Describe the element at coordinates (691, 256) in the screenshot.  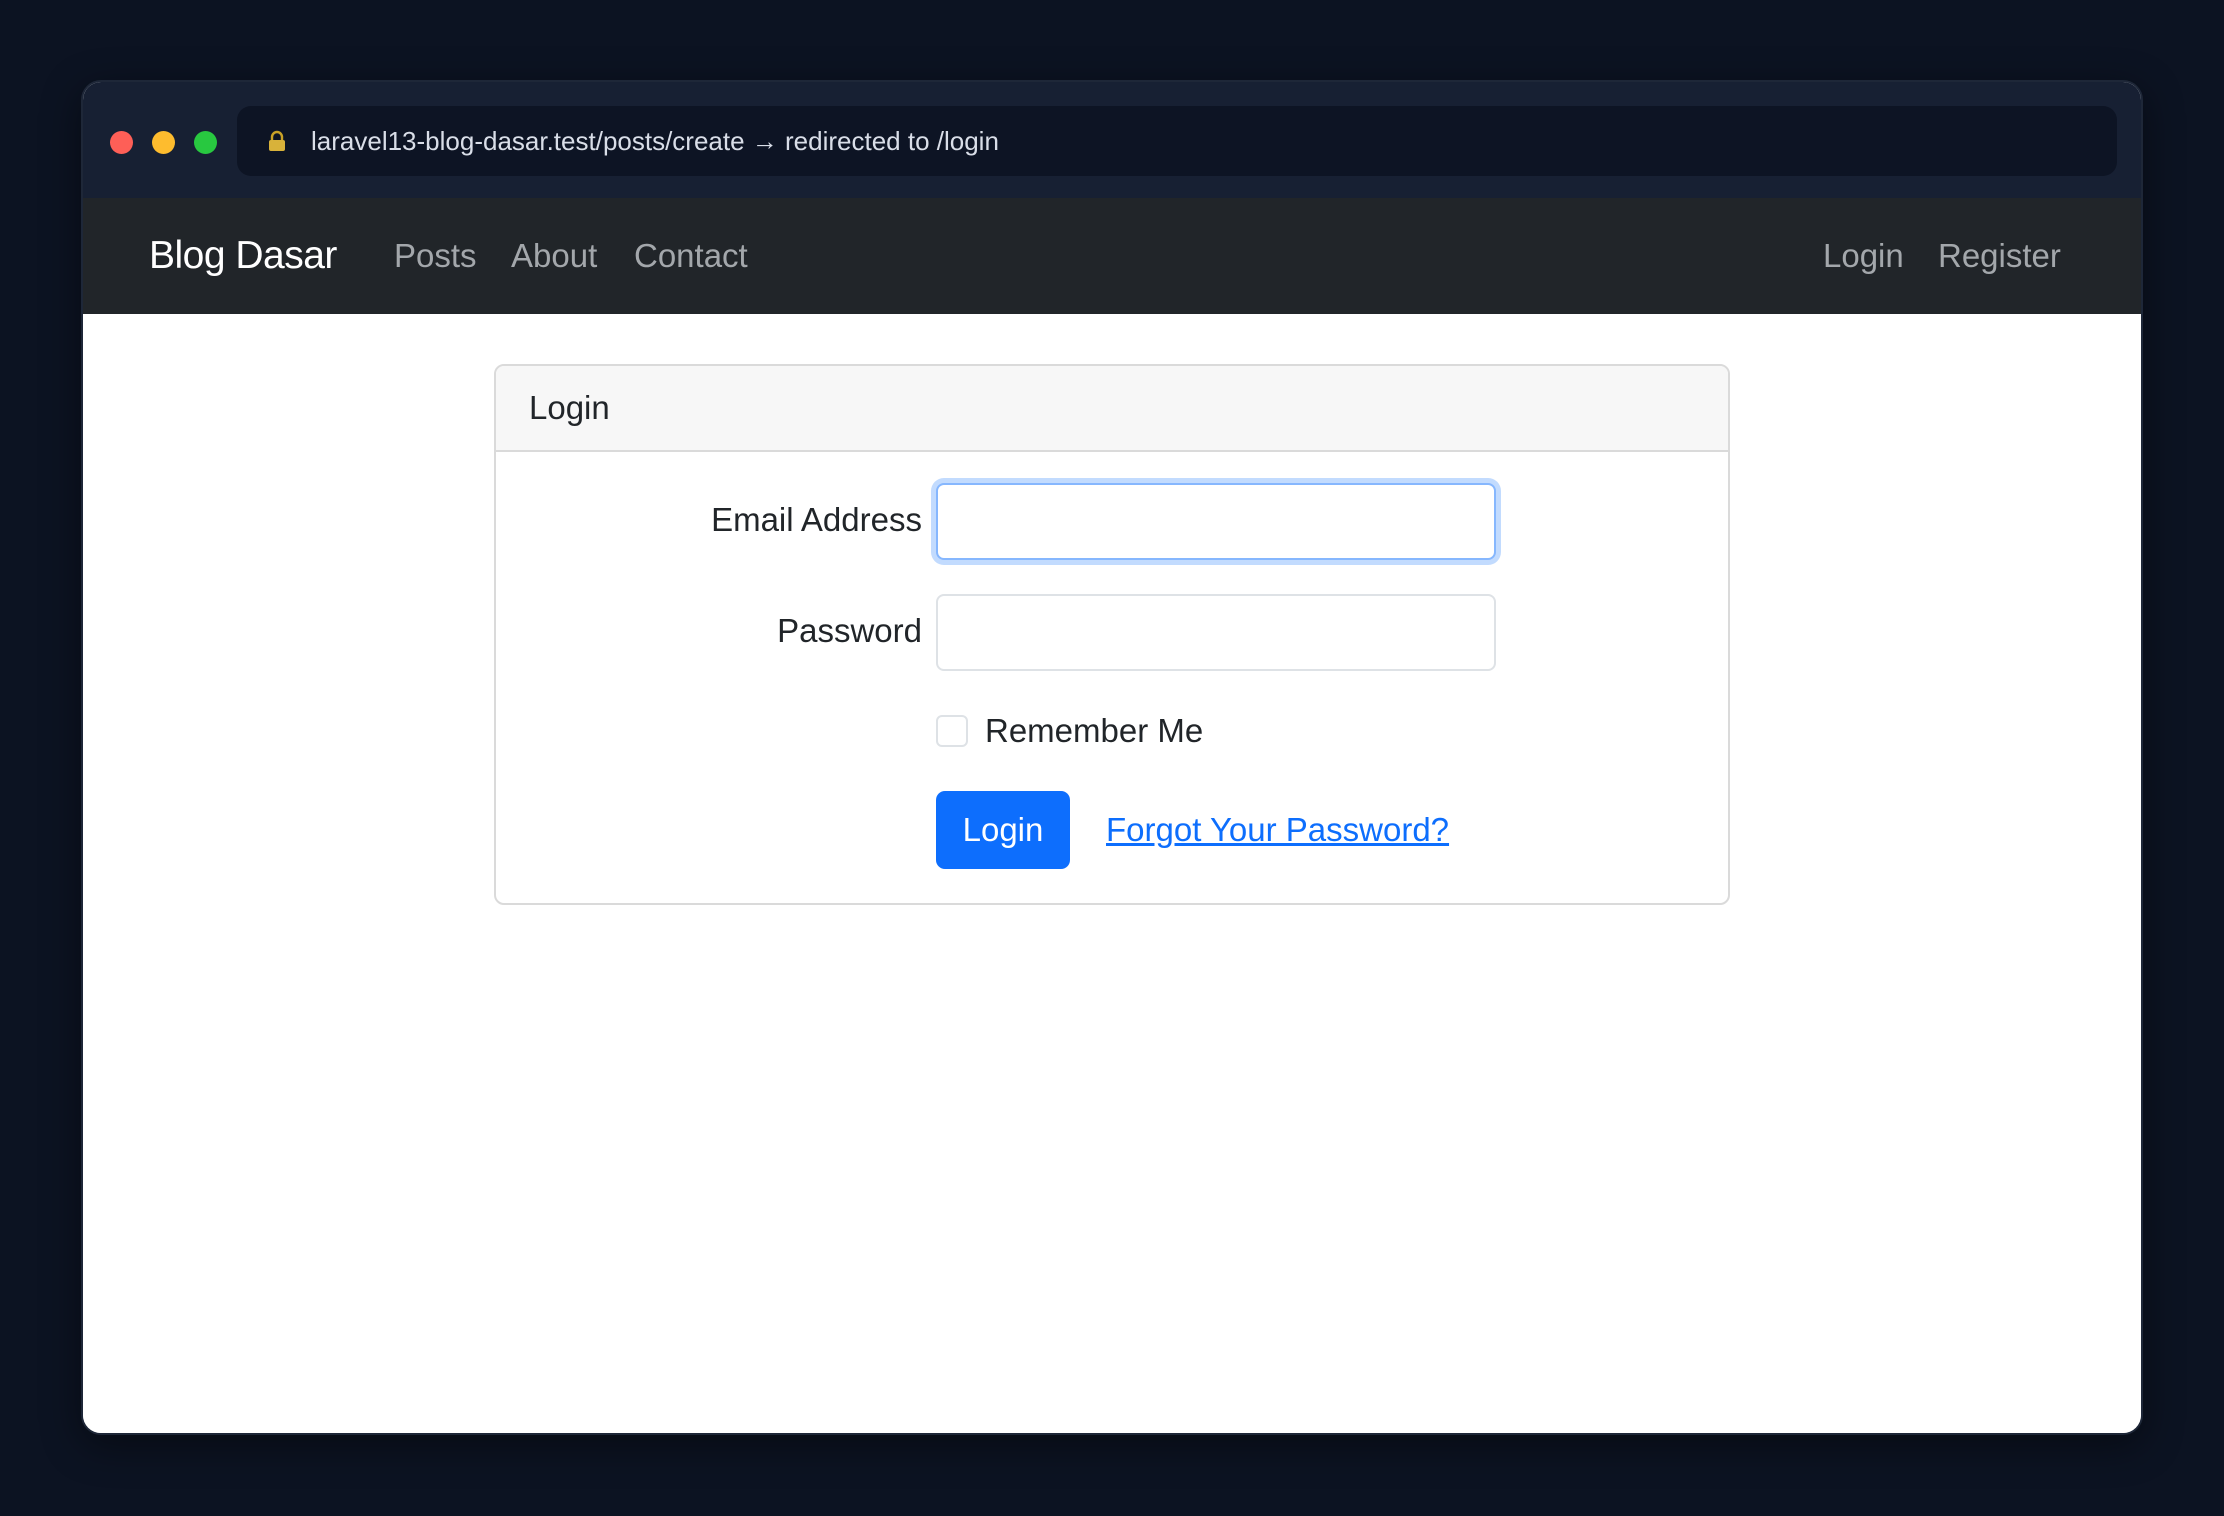
I see `nav-link-contact: Contact` at that location.